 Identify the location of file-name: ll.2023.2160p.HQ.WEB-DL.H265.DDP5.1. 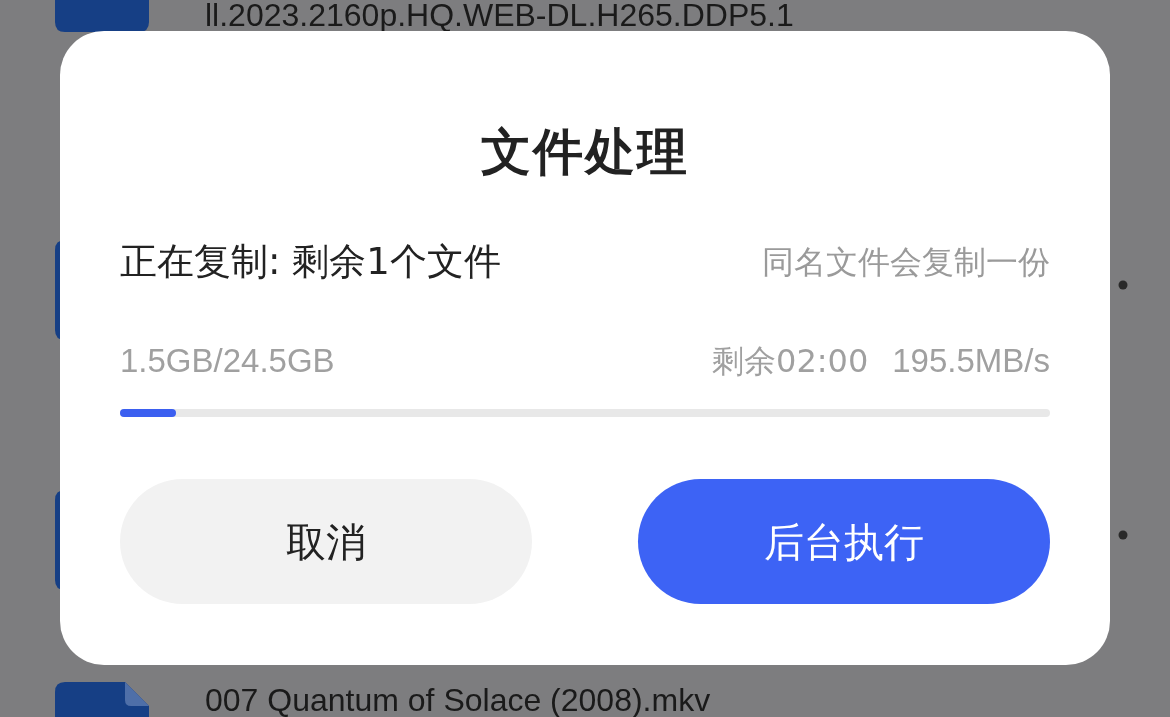
(499, 15).